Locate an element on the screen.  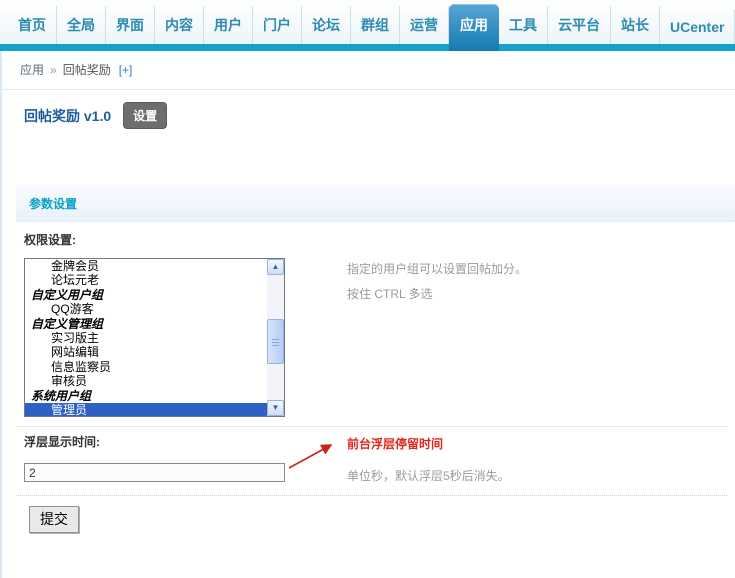
nav-item-global: 全局 is located at coordinates (81, 25).